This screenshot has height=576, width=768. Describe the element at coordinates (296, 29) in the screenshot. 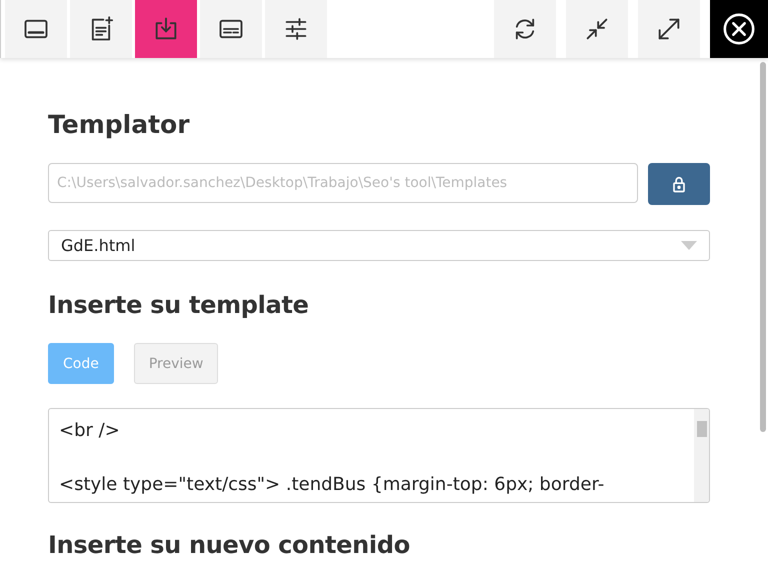

I see `sliders-button` at that location.